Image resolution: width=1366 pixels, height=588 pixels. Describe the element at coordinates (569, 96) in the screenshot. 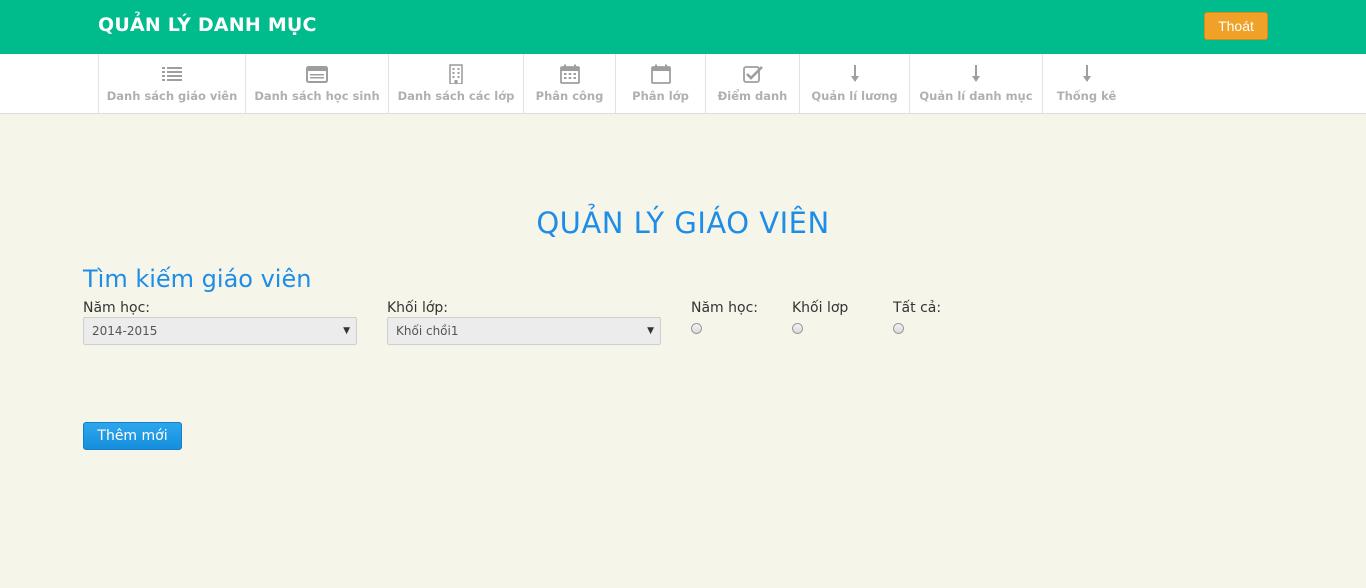

I see `nav-label: Phân công` at that location.